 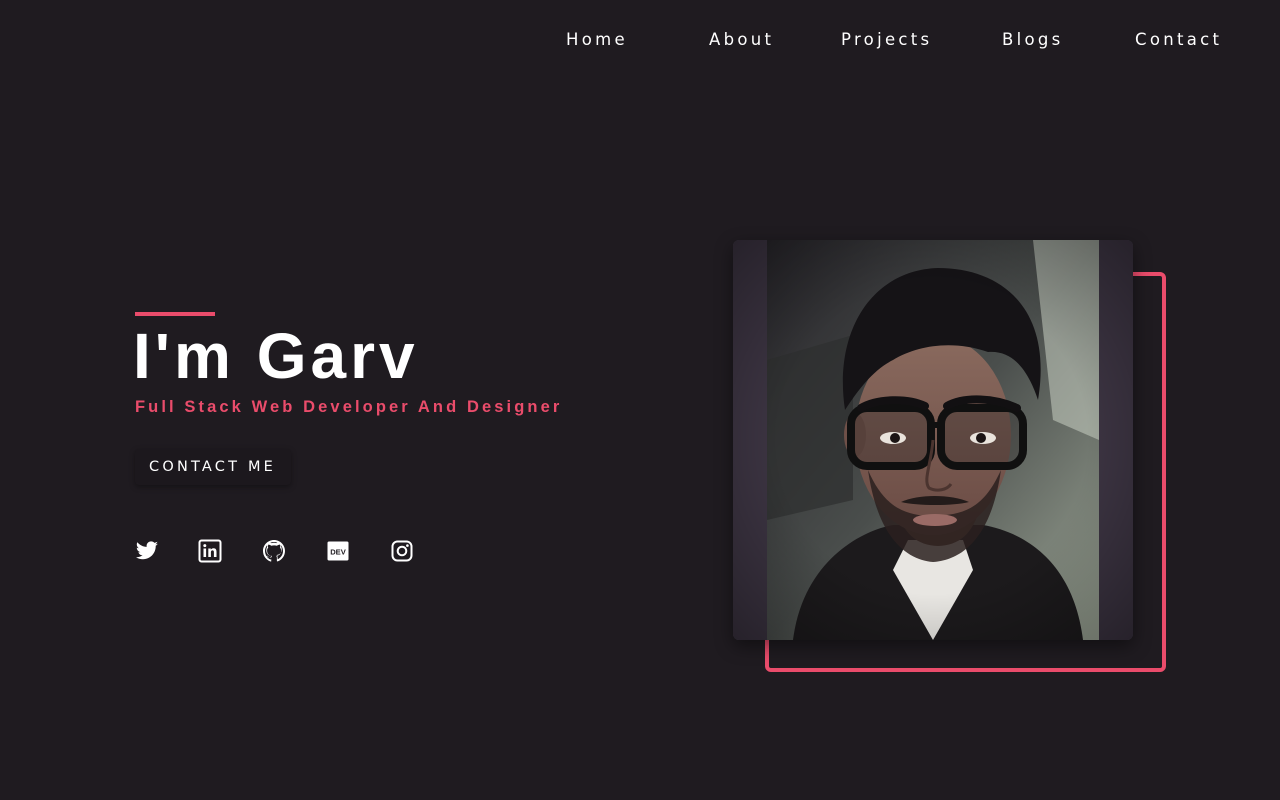 I want to click on nav-link-contact: Contact, so click(x=1178, y=40).